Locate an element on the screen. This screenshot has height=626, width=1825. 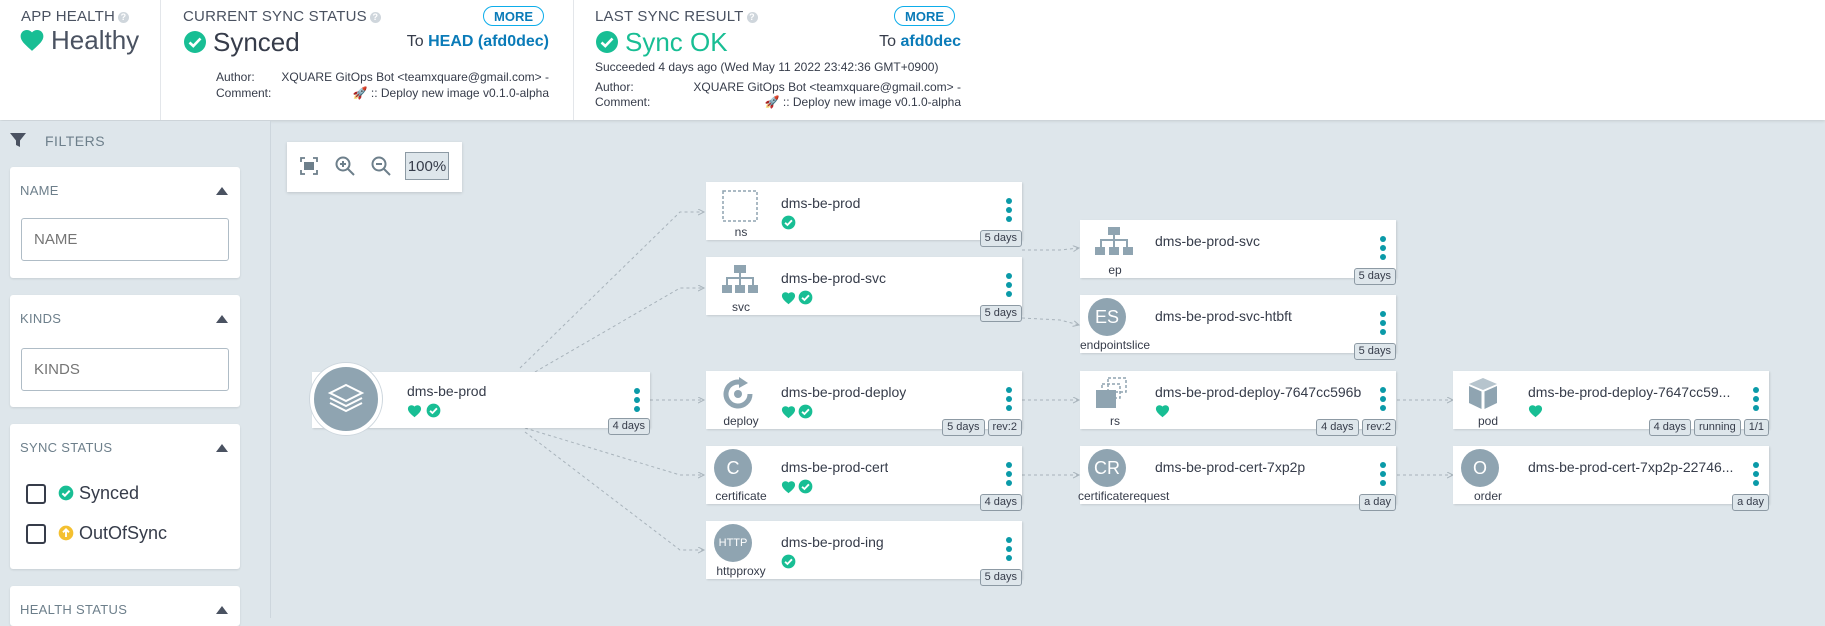
node-kind: endpointslice is located at coordinates (1115, 345).